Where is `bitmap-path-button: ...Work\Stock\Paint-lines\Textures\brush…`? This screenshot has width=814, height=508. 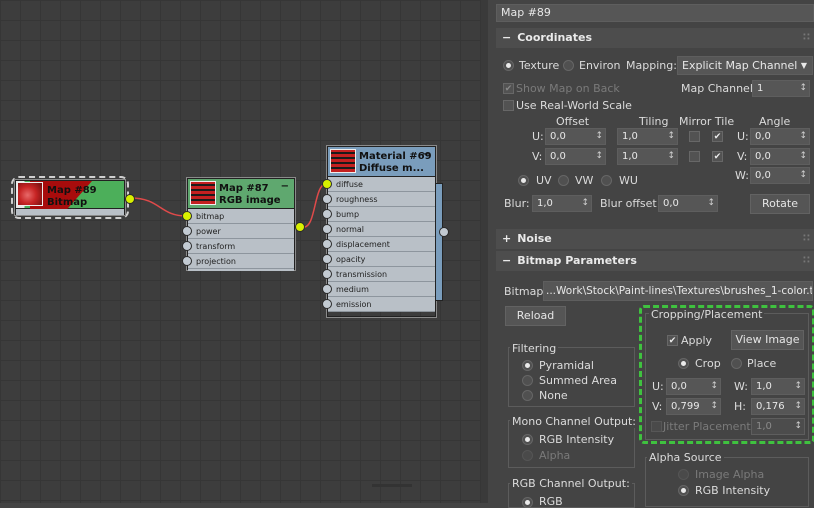
bitmap-path-button: ...Work\Stock\Paint-lines\Textures\brush… is located at coordinates (678, 291).